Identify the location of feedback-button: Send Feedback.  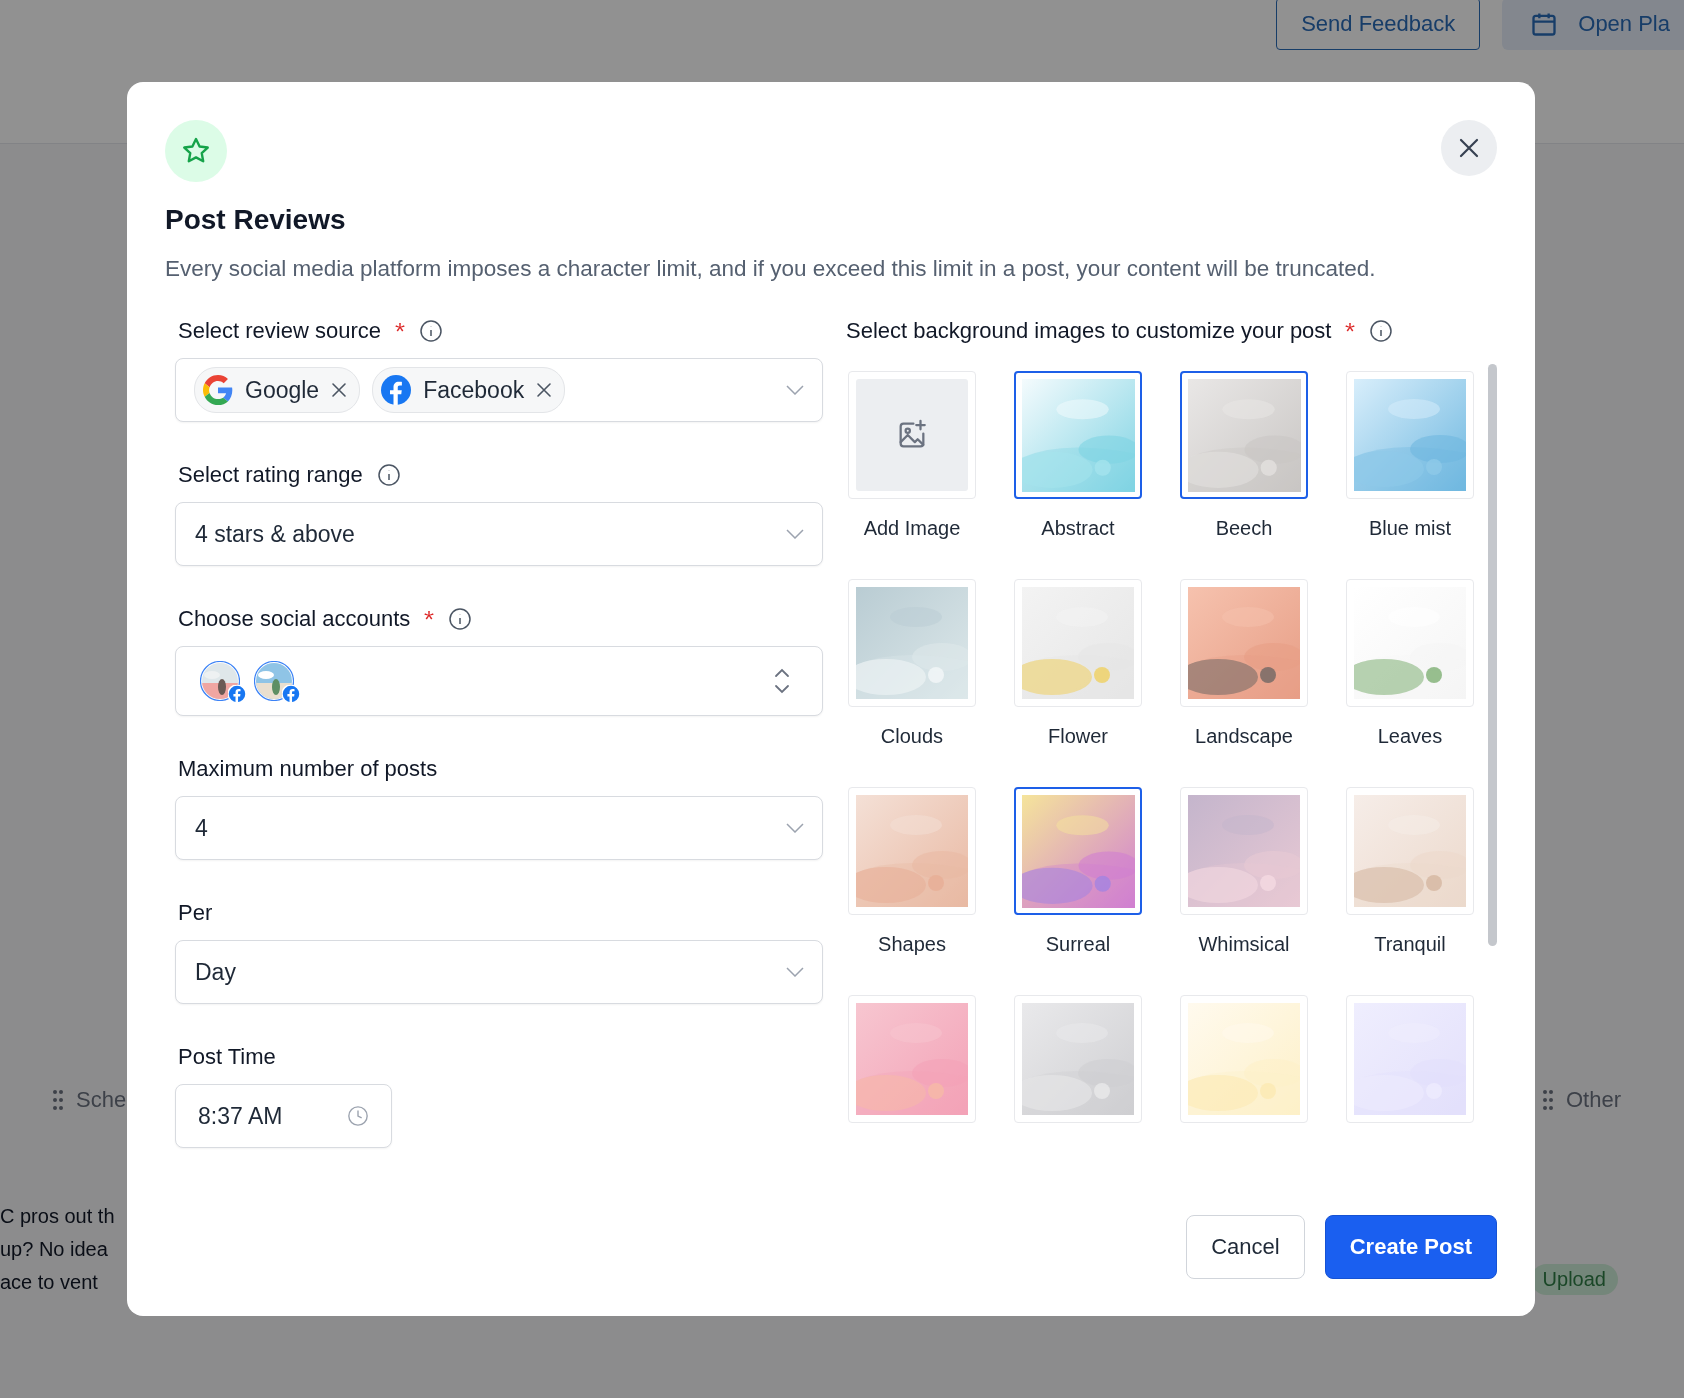
(1378, 25).